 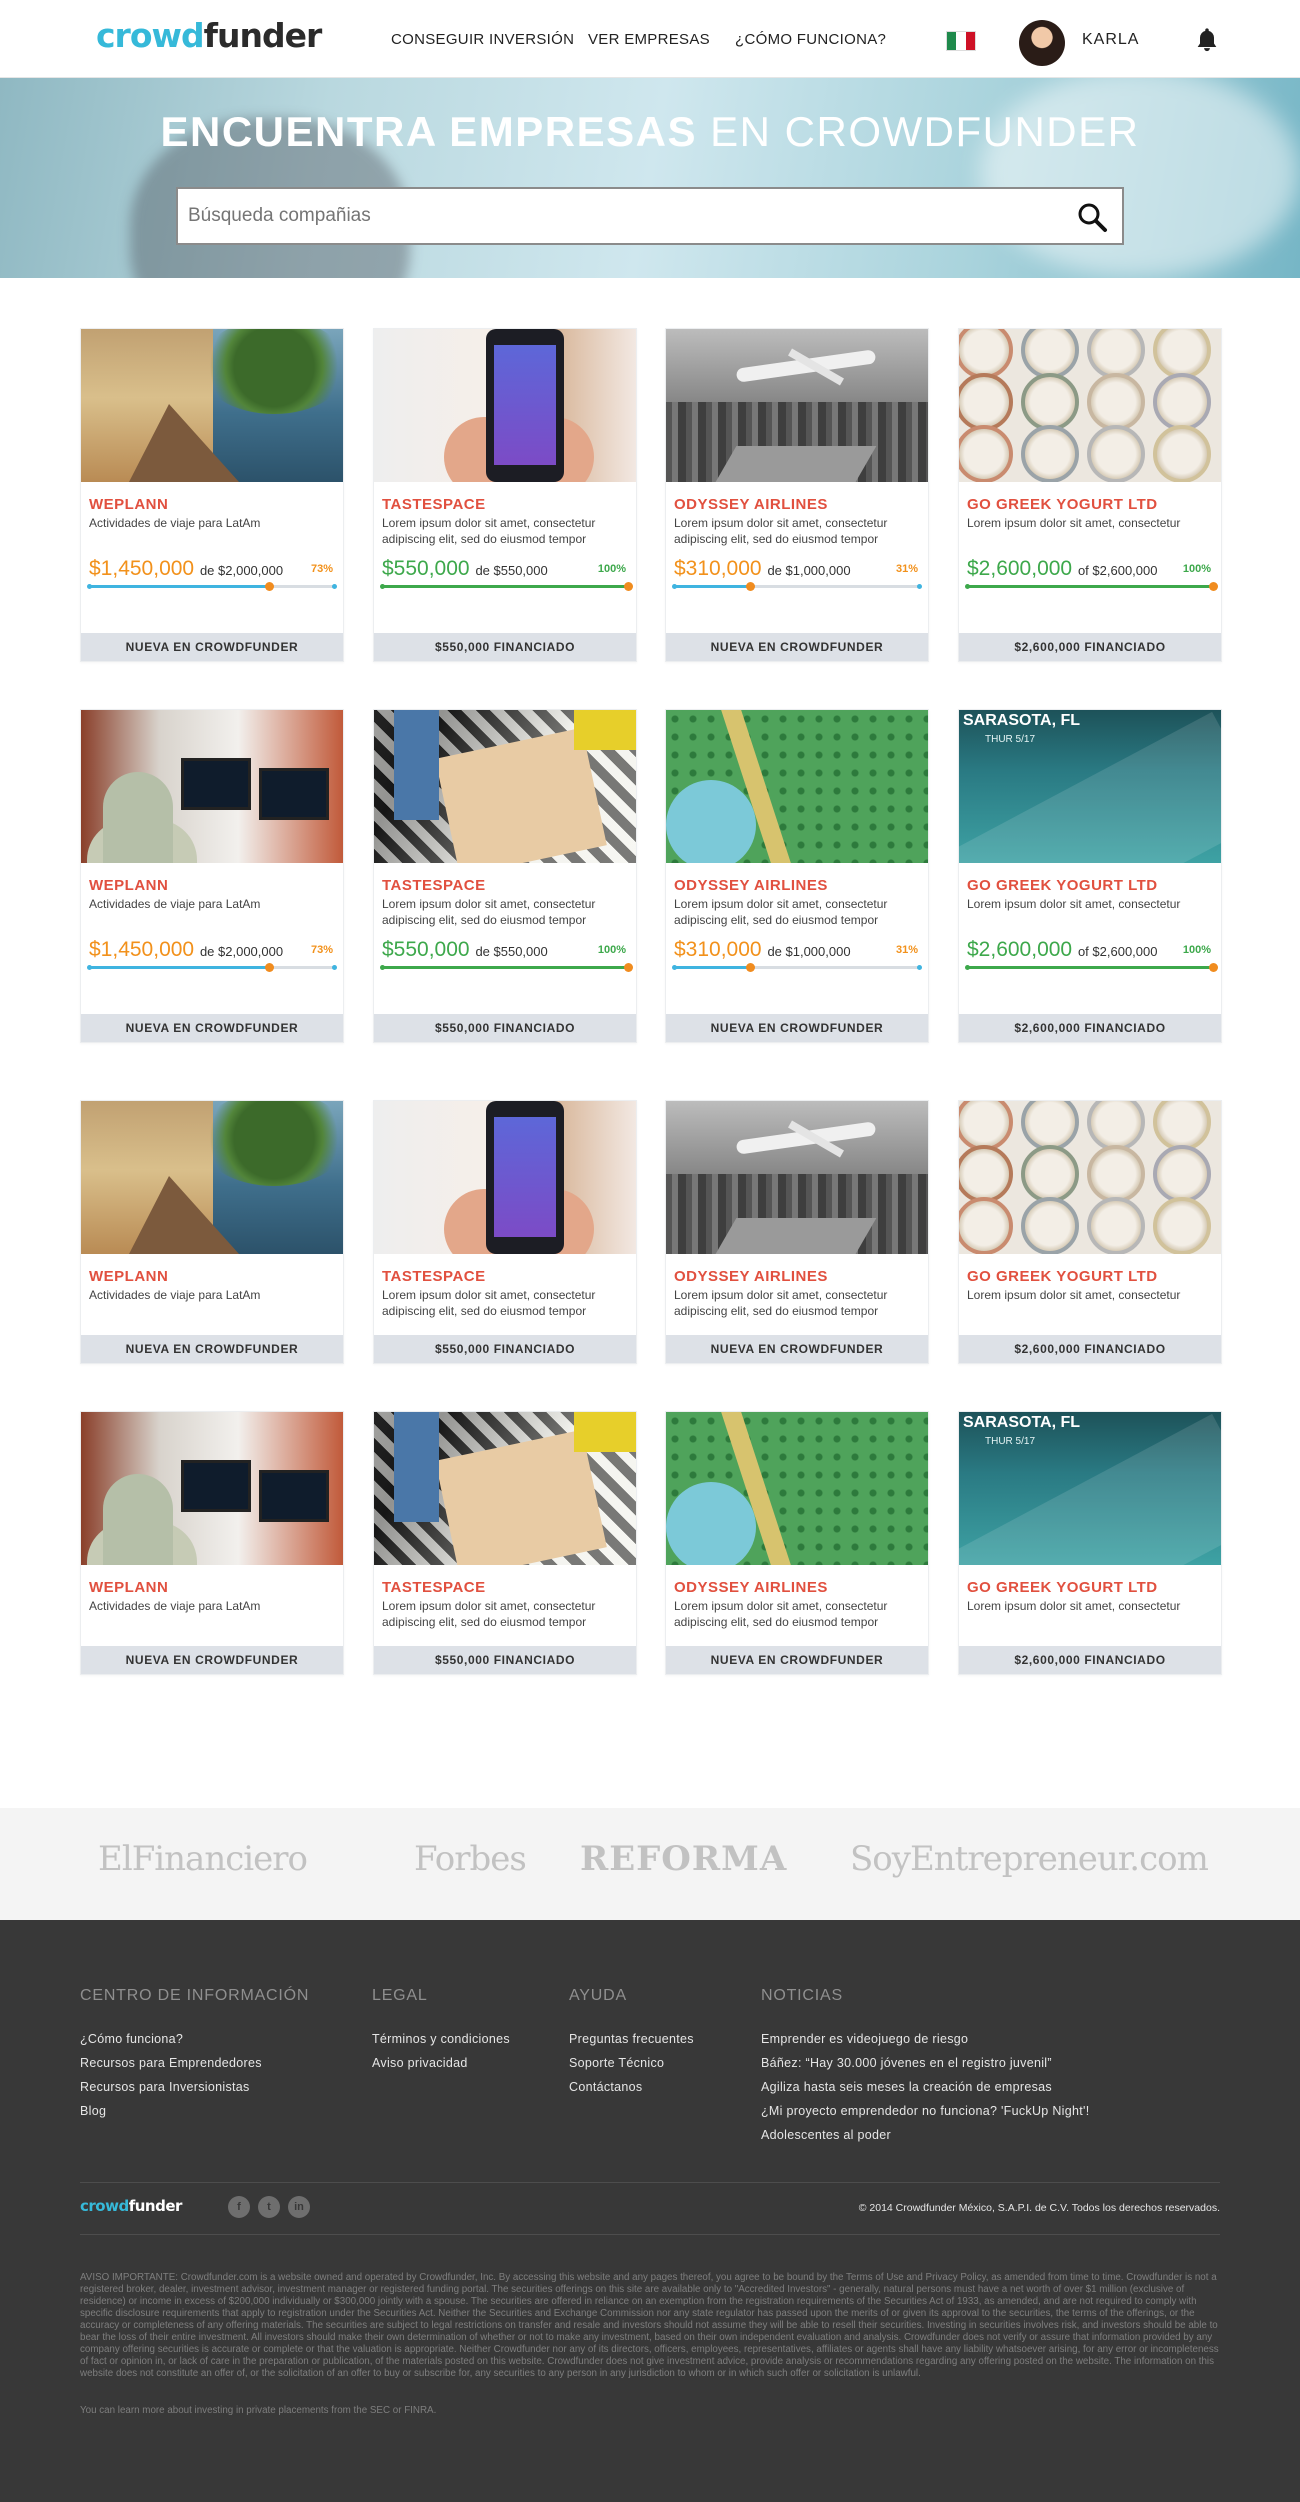 What do you see at coordinates (1074, 904) in the screenshot?
I see `company-description: Lorem ipsum dolor sit amet, consectetur` at bounding box center [1074, 904].